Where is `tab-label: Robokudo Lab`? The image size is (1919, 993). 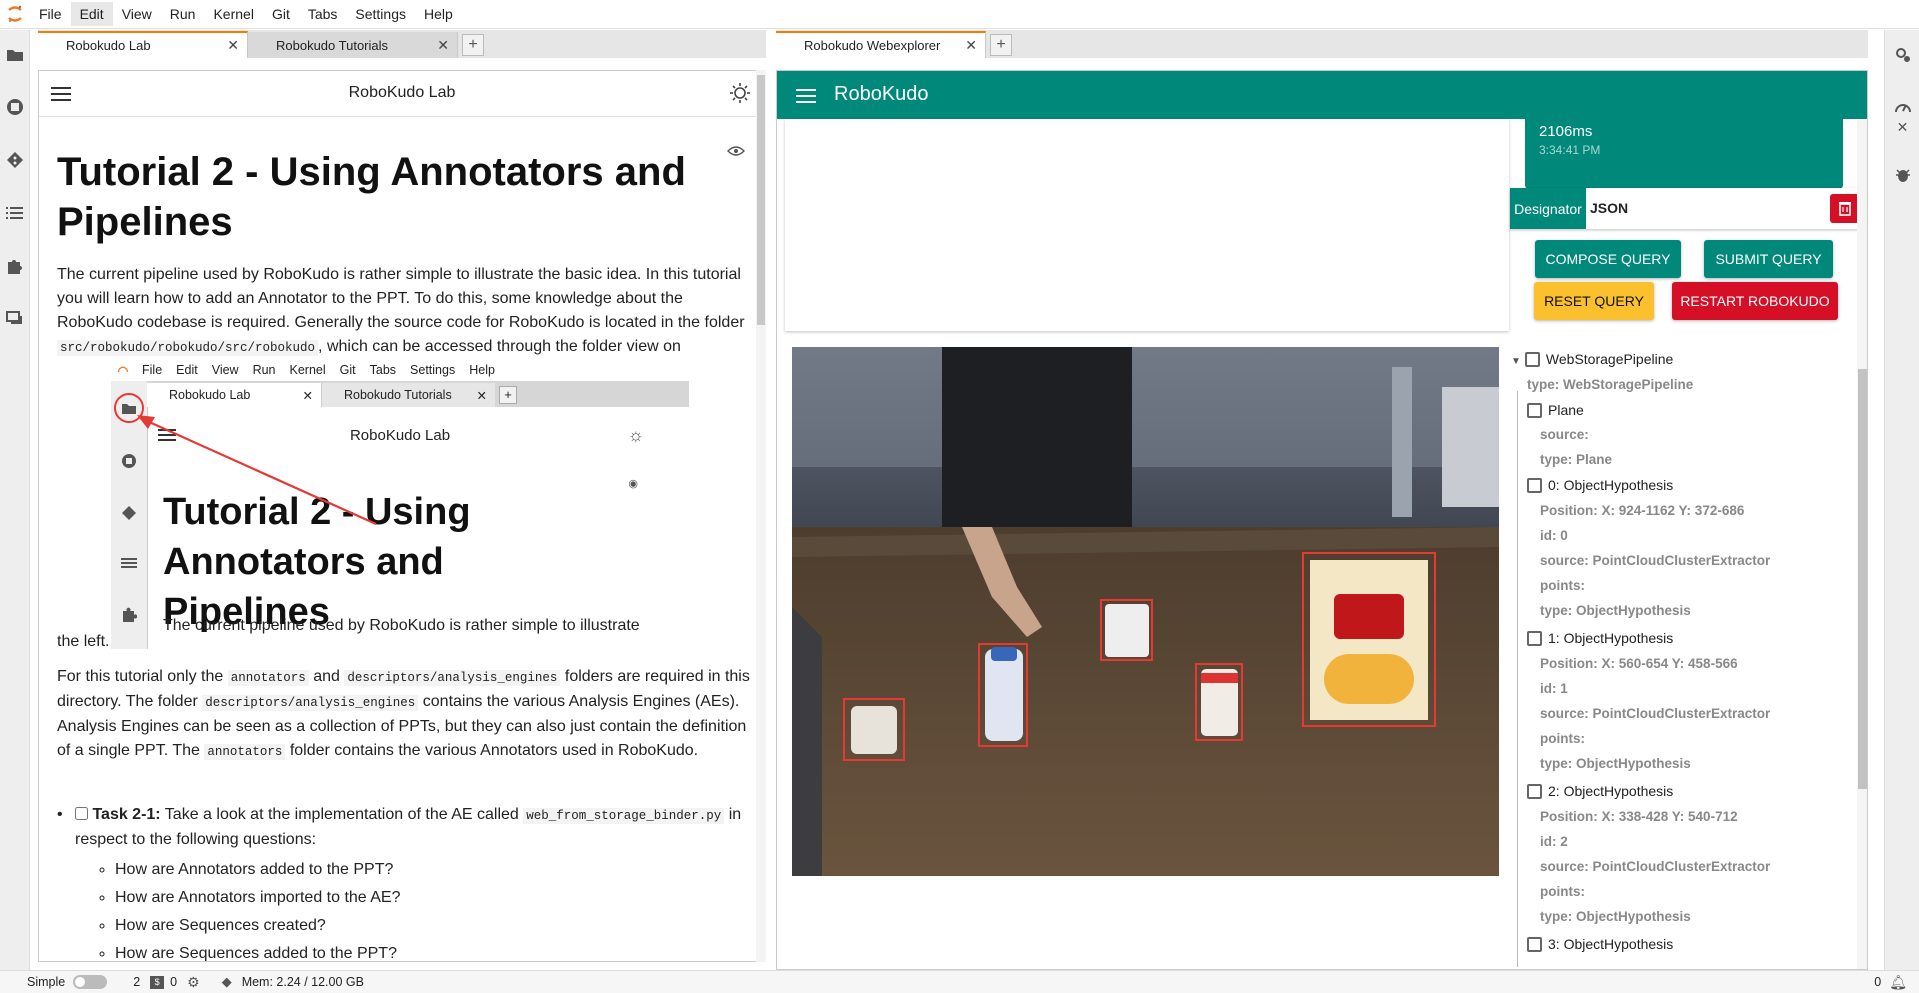
tab-label: Robokudo Lab is located at coordinates (108, 45).